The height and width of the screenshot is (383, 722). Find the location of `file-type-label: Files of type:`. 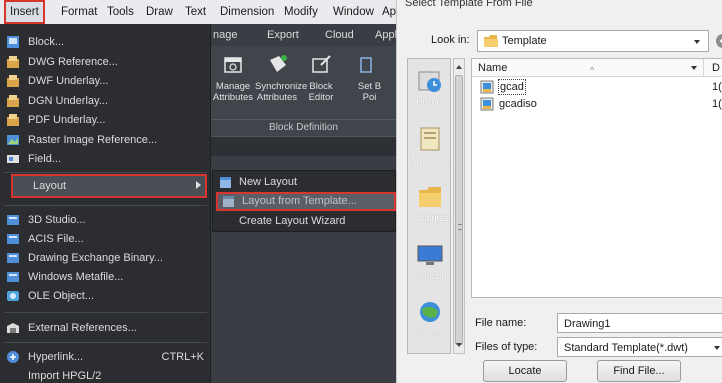

file-type-label: Files of type: is located at coordinates (506, 347).